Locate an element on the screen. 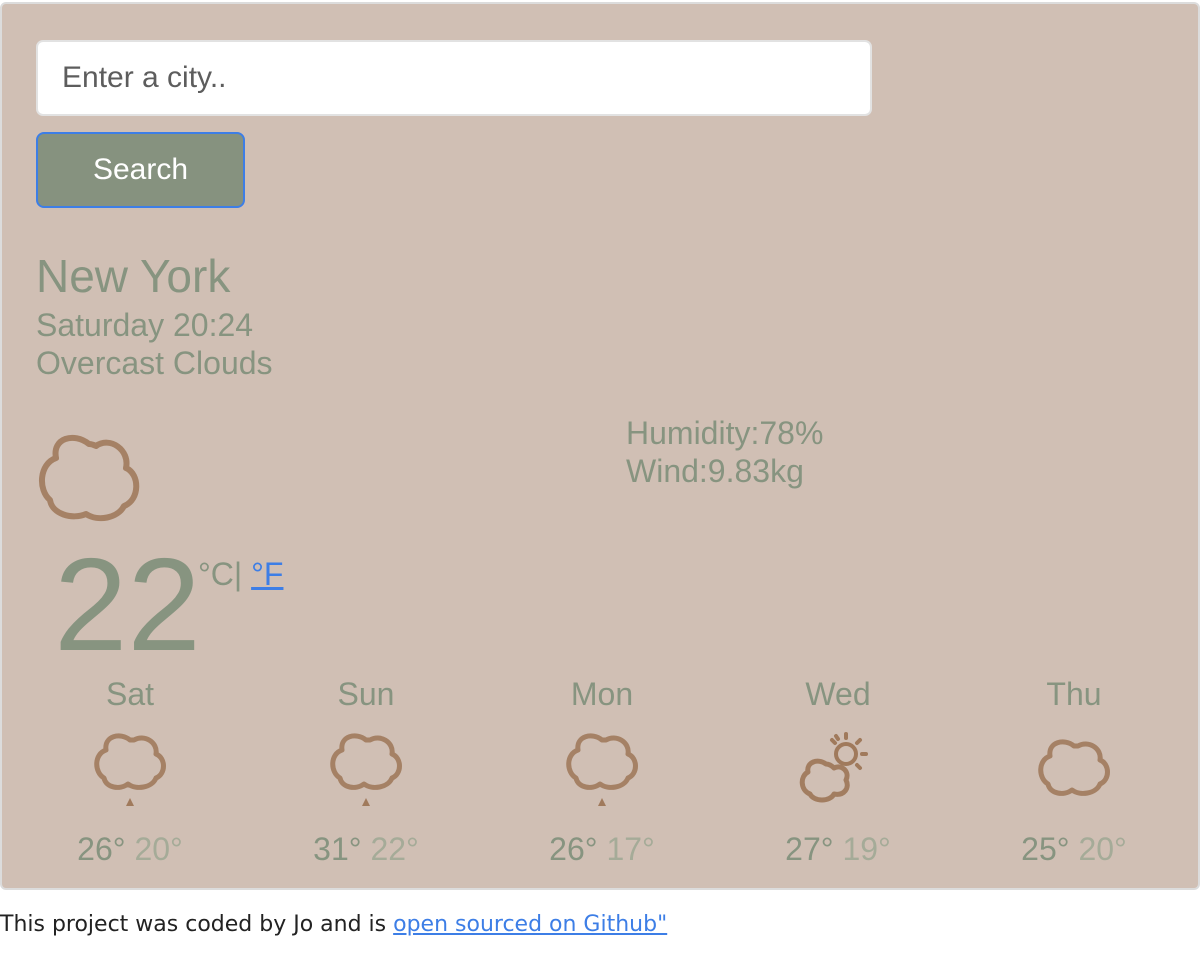  forecast-day: Thu 25° 20° is located at coordinates (1074, 771).